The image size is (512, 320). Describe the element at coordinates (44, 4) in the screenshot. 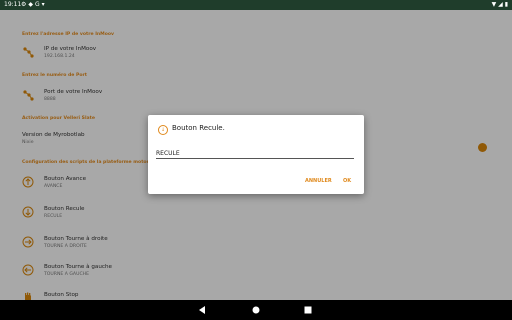

I see `download-icon: ▾` at that location.